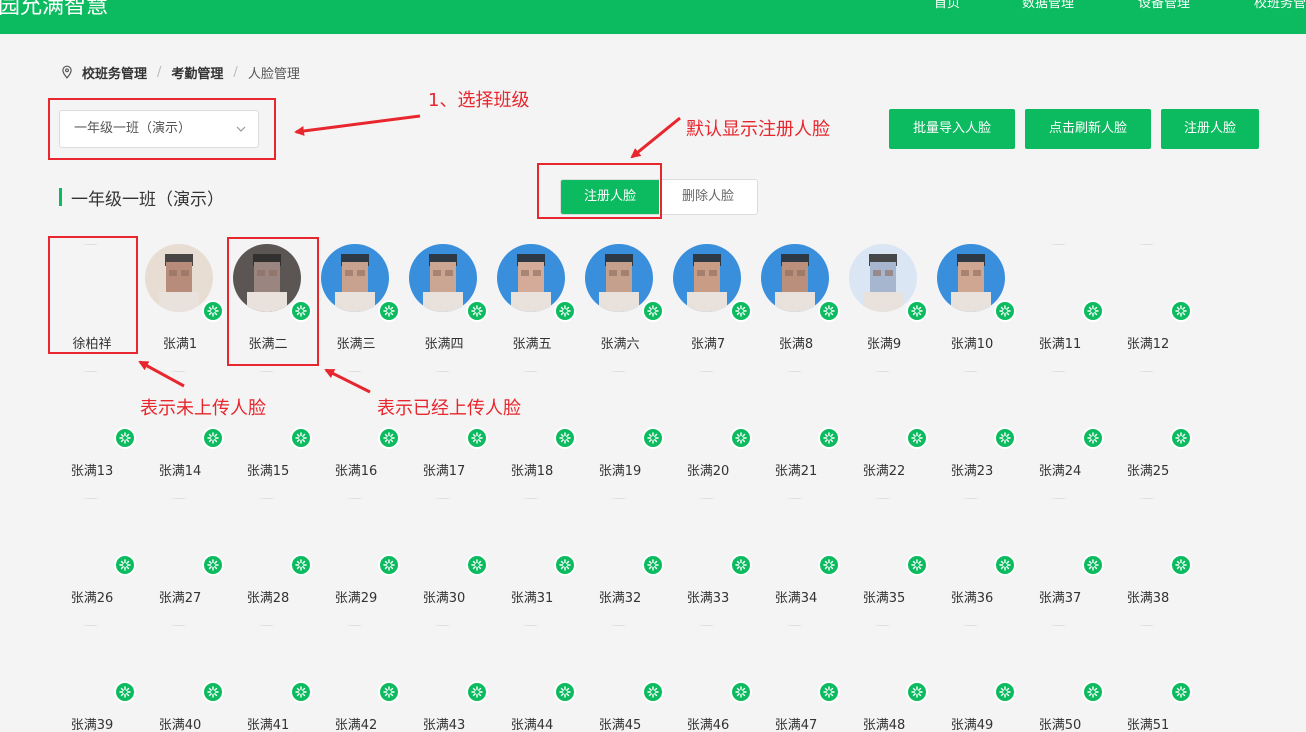  I want to click on student-card: 张满五, so click(532, 296).